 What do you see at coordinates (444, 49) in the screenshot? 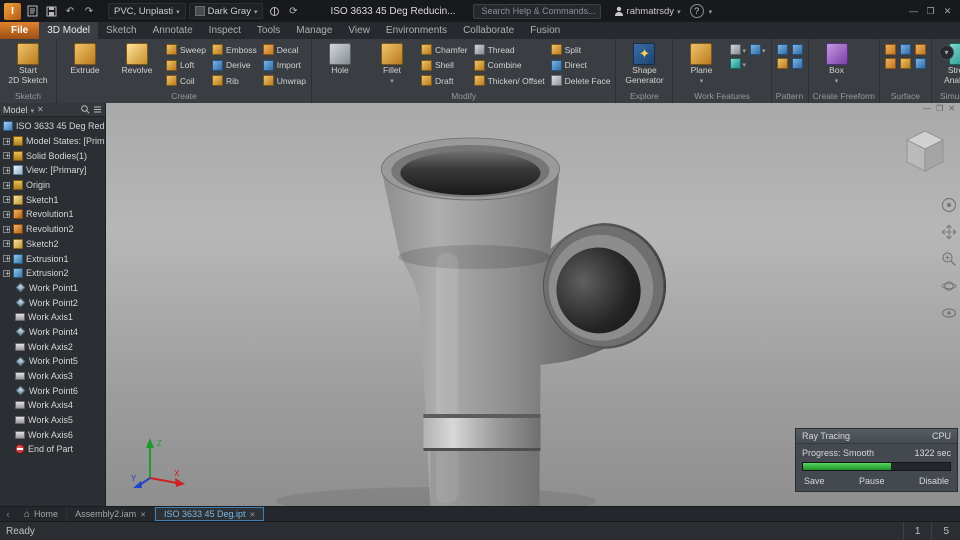
I see `chamfer-button: Chamfer` at bounding box center [444, 49].